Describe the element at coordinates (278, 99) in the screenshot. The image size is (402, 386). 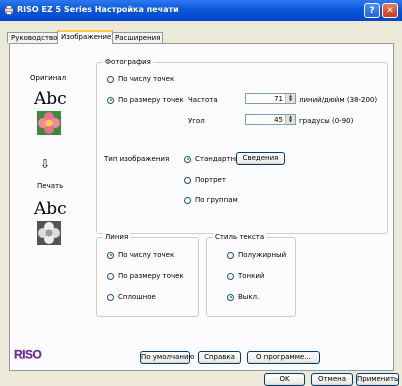
I see `frequency-value: 71` at that location.